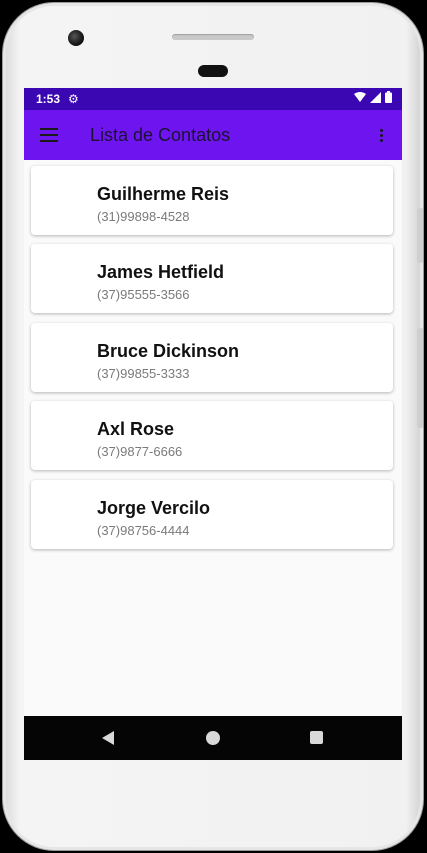 This screenshot has height=853, width=427. What do you see at coordinates (360, 96) in the screenshot?
I see `wifi-icon` at bounding box center [360, 96].